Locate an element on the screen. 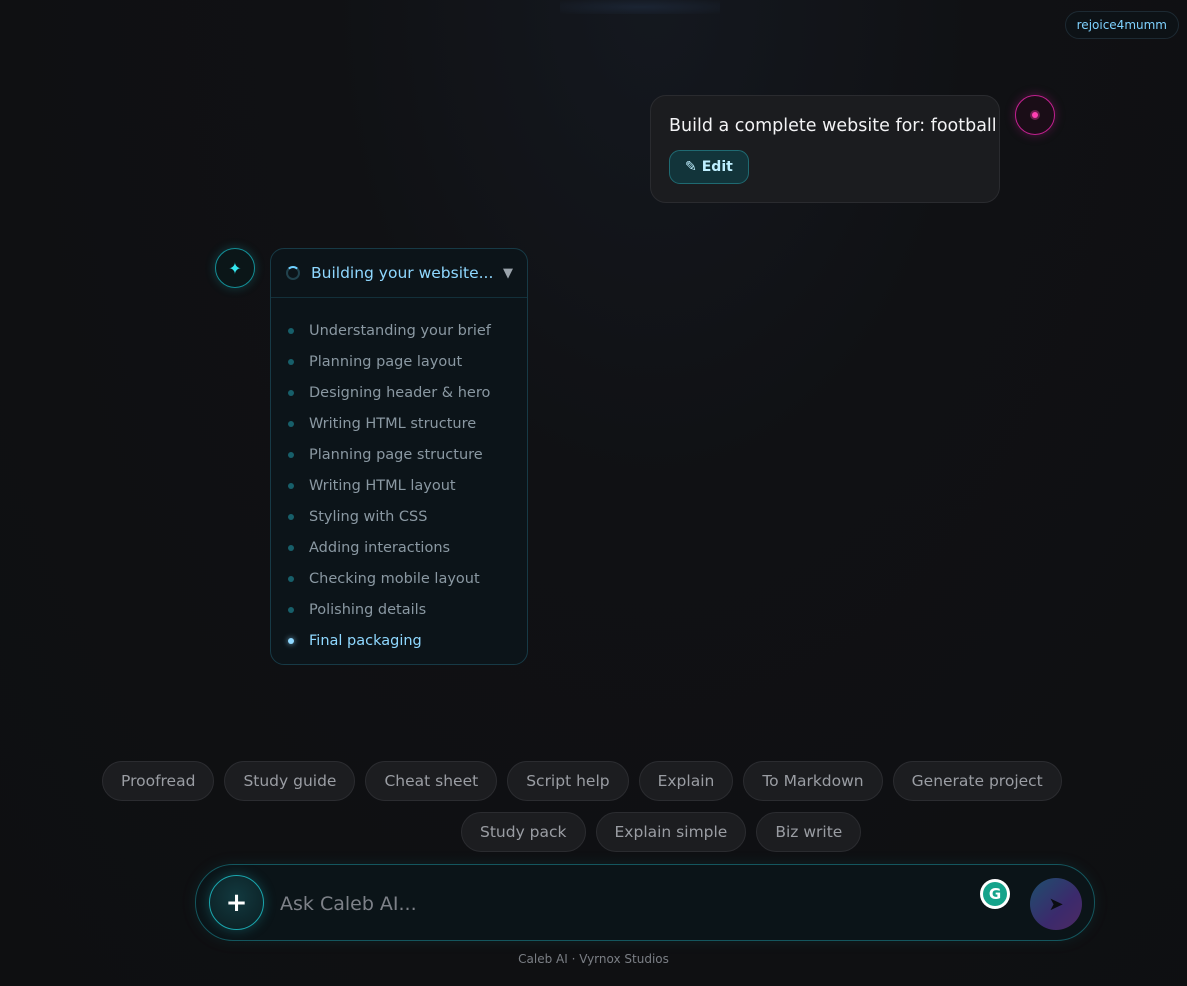  user-message-text: Build a complete website for: football is located at coordinates (833, 126).